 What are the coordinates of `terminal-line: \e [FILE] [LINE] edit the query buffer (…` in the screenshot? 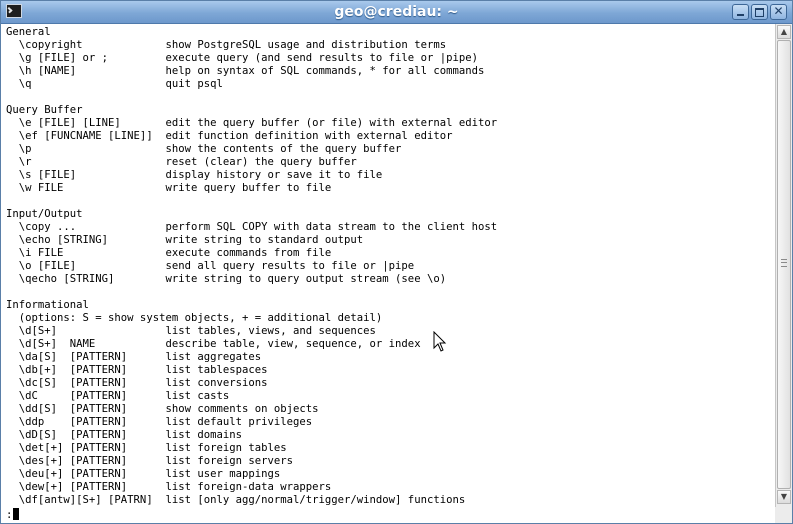 It's located at (252, 123).